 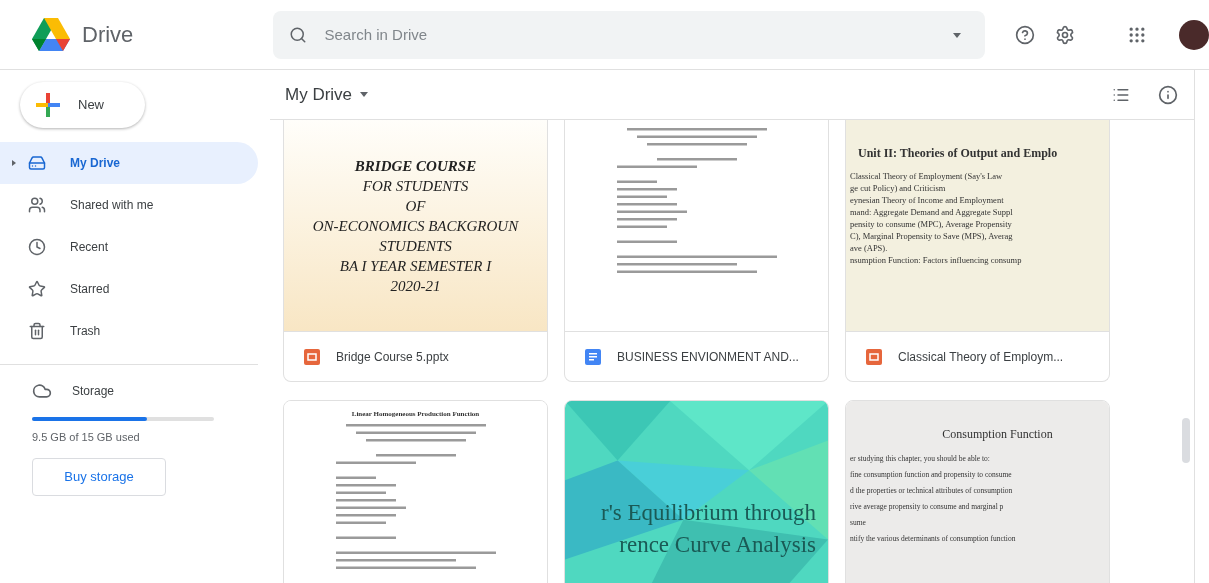 What do you see at coordinates (415, 286) in the screenshot?
I see `slide-text: 2020-21` at bounding box center [415, 286].